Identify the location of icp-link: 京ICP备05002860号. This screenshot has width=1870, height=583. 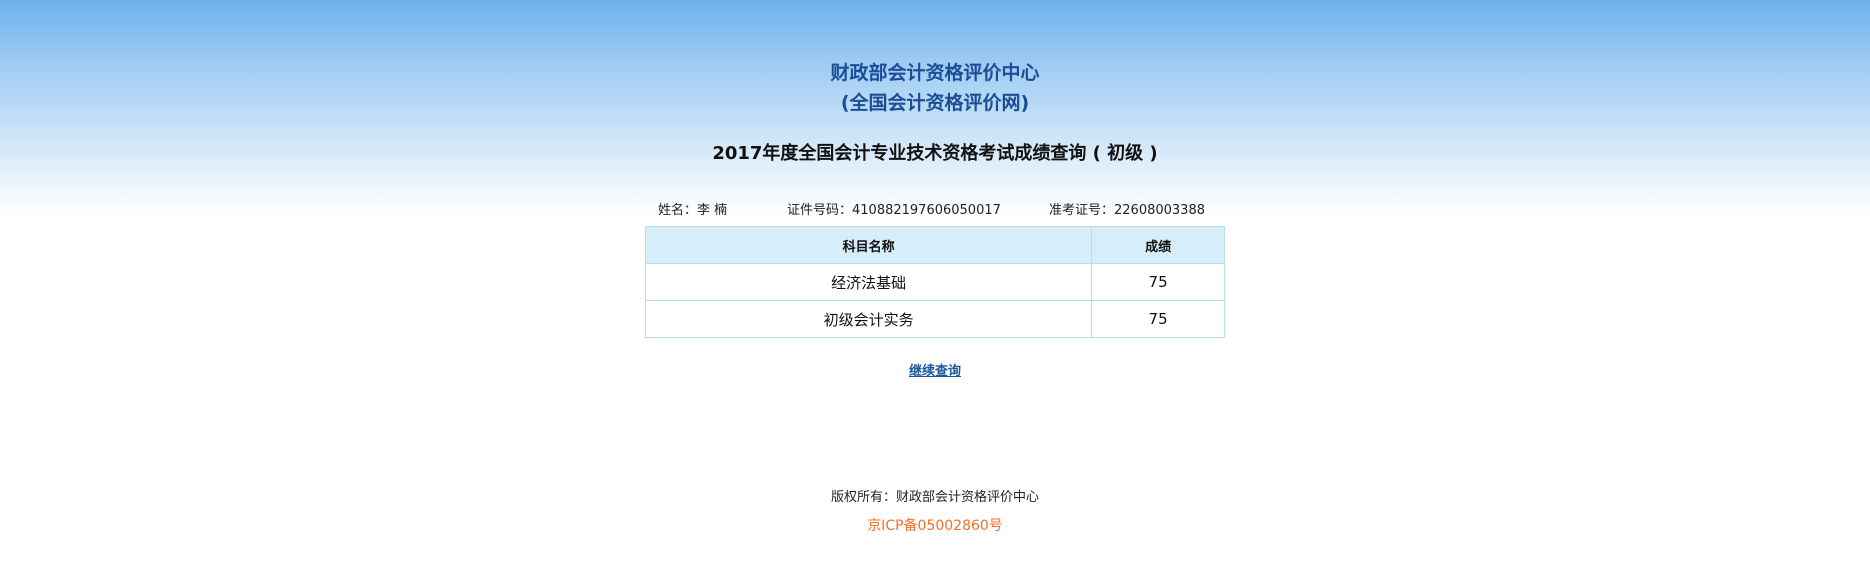
(935, 525).